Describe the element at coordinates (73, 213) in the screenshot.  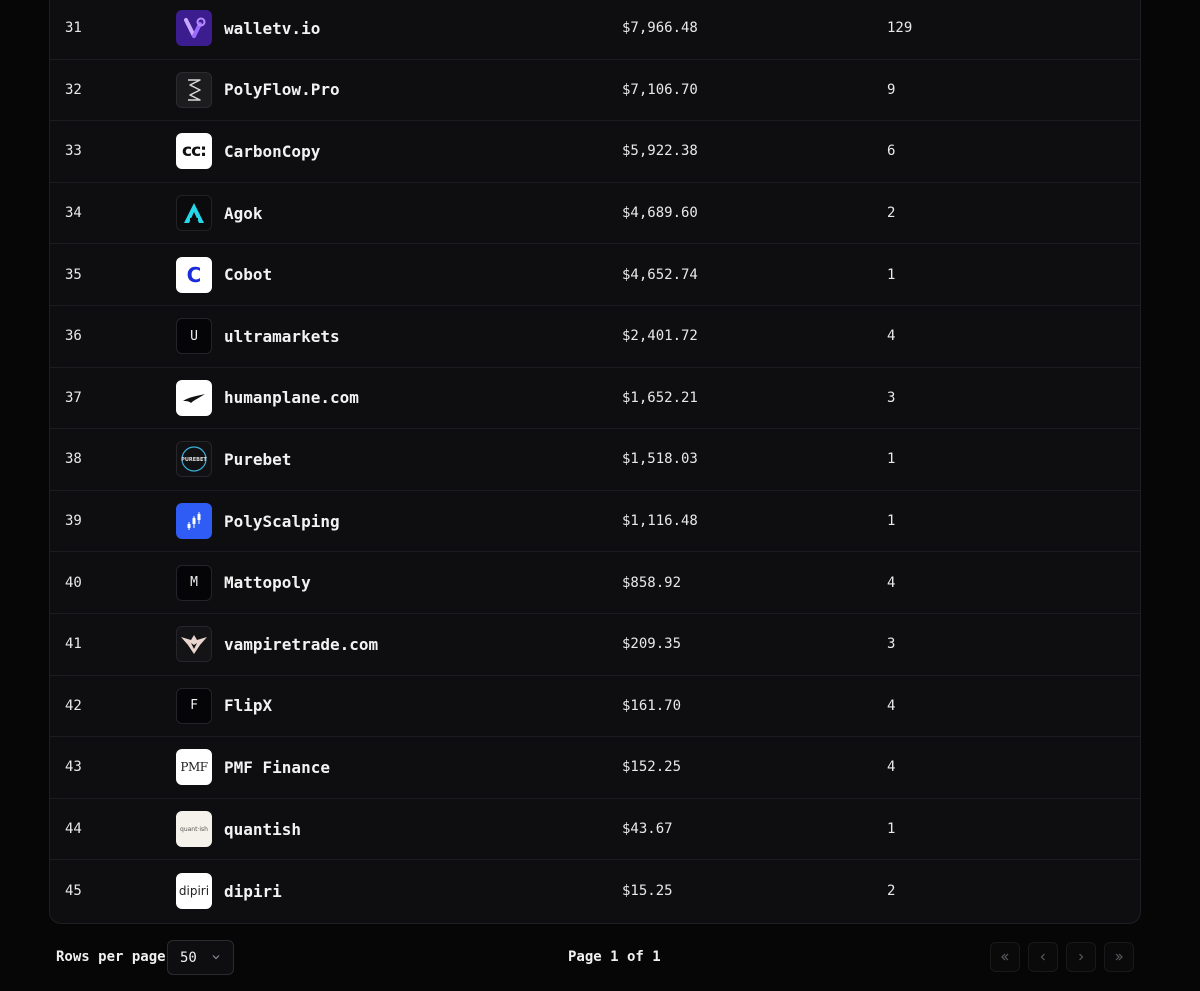
I see `rank-cell: 34` at that location.